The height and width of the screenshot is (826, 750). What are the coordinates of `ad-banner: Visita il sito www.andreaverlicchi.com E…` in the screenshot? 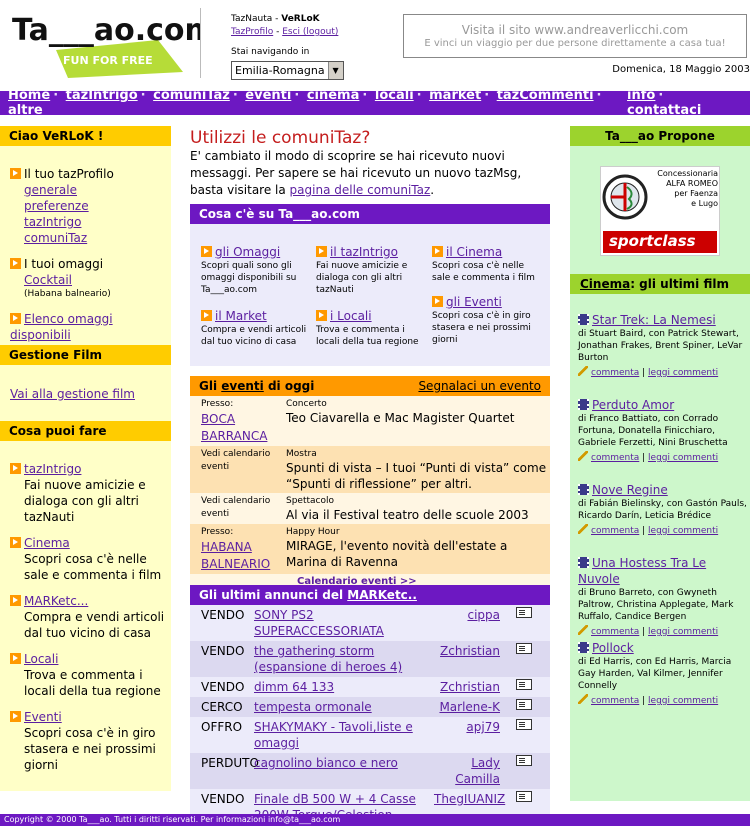 It's located at (575, 36).